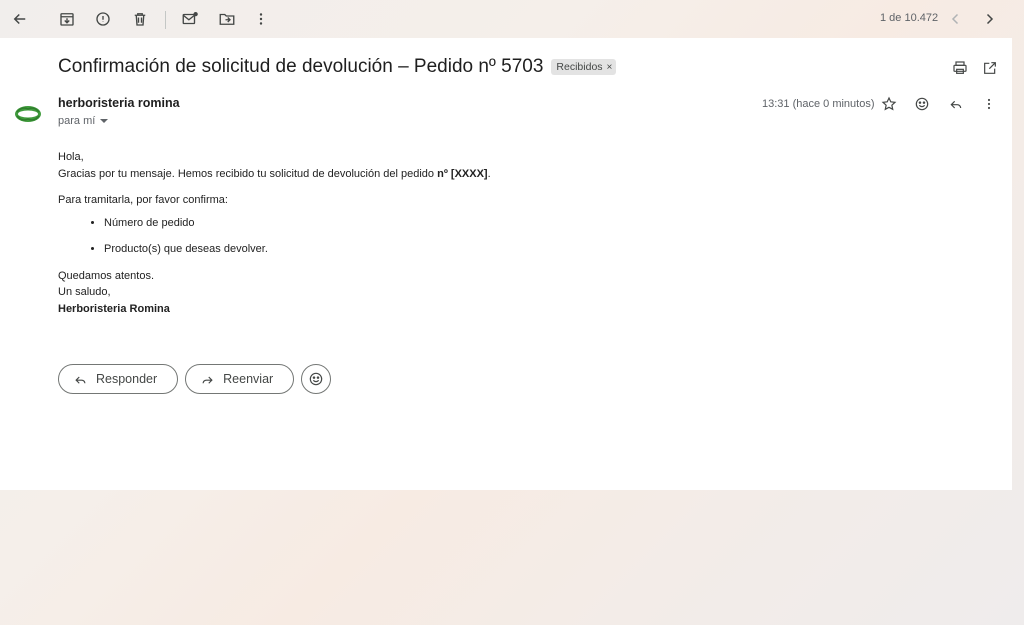  I want to click on reply-button: Responder, so click(118, 379).